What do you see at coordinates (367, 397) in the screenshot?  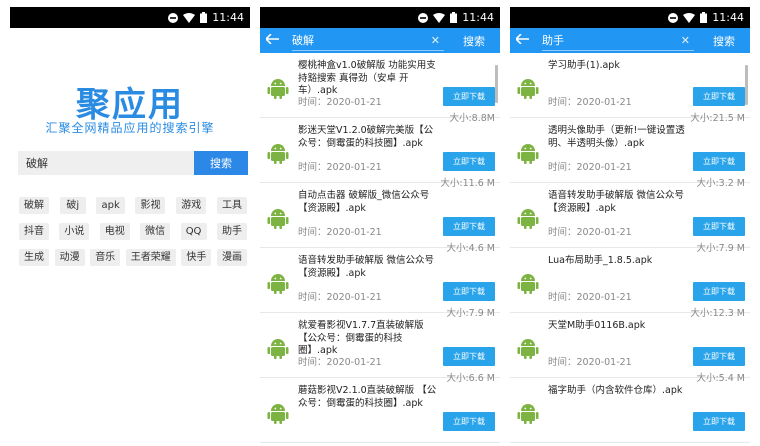 I see `app-title: 蘑菇影视V2.1.0直装破解版 【公众号：倒霉蛋的科技圈】.apk` at bounding box center [367, 397].